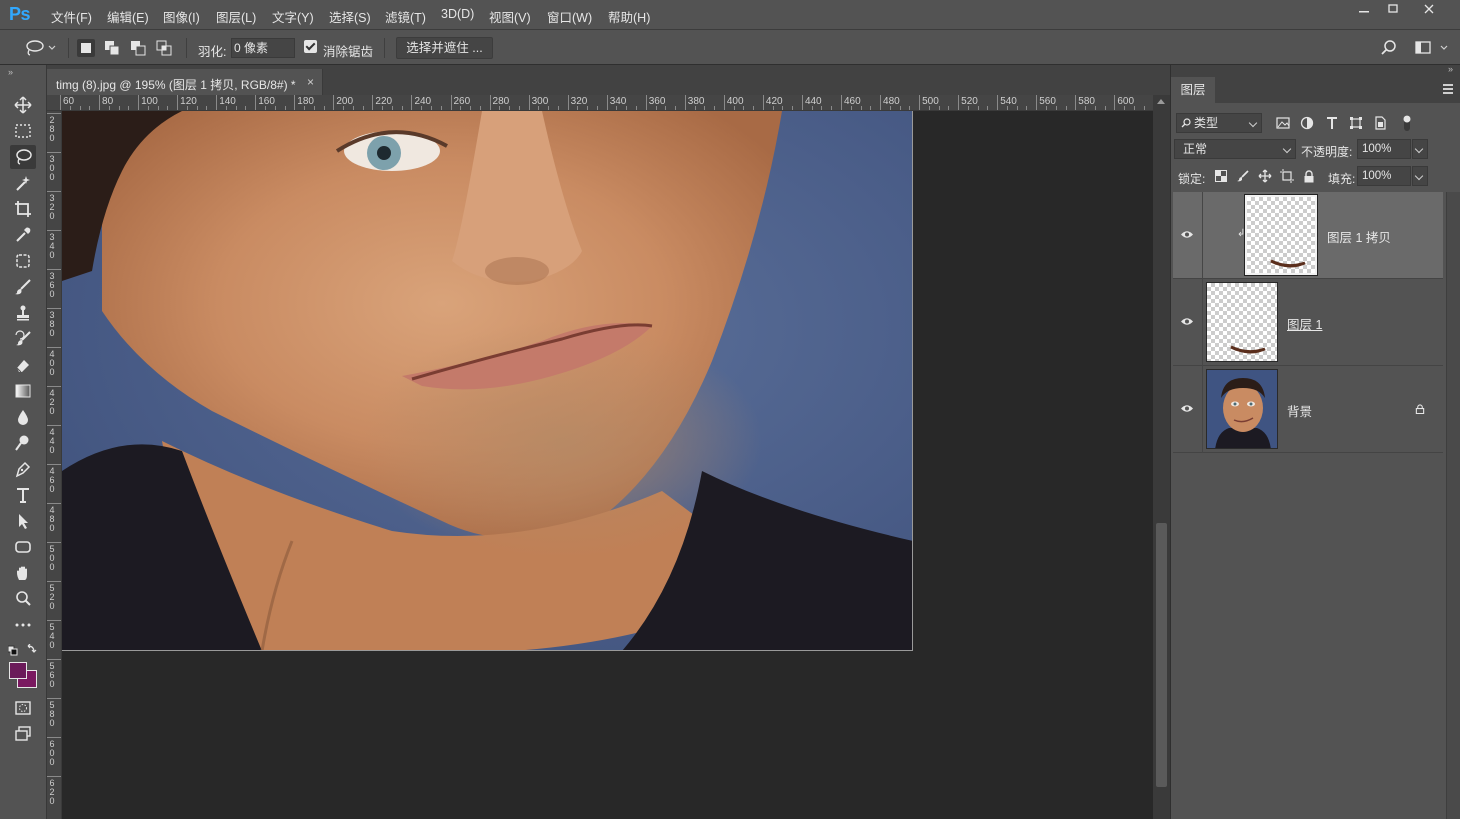 Image resolution: width=1460 pixels, height=819 pixels. Describe the element at coordinates (23, 131) in the screenshot. I see `marquee-tool` at that location.